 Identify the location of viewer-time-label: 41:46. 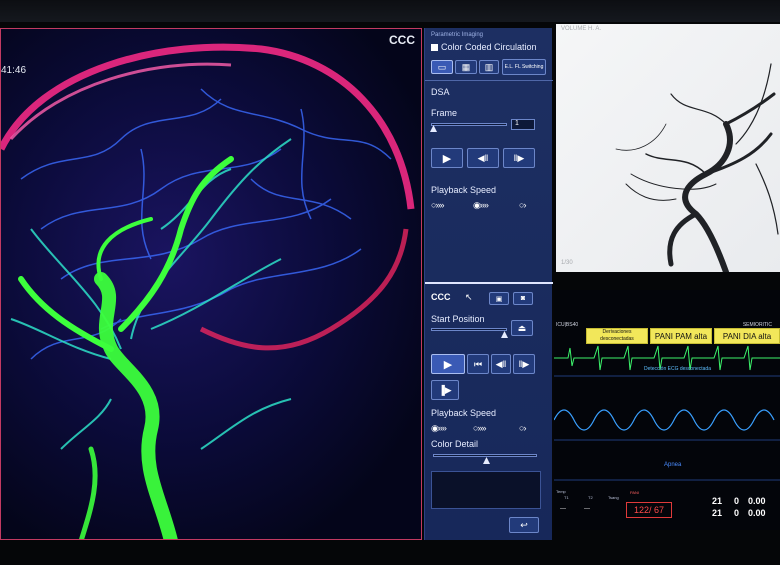
(14, 70).